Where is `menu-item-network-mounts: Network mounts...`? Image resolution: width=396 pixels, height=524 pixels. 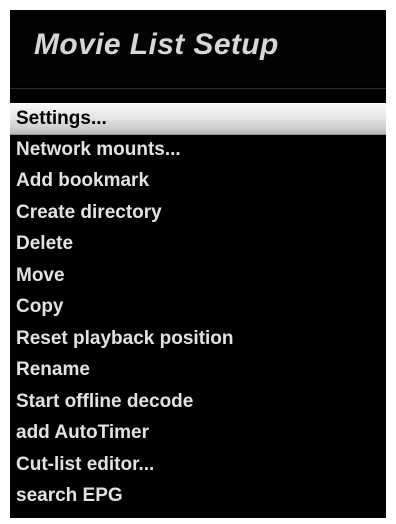
menu-item-network-mounts: Network mounts... is located at coordinates (198, 151).